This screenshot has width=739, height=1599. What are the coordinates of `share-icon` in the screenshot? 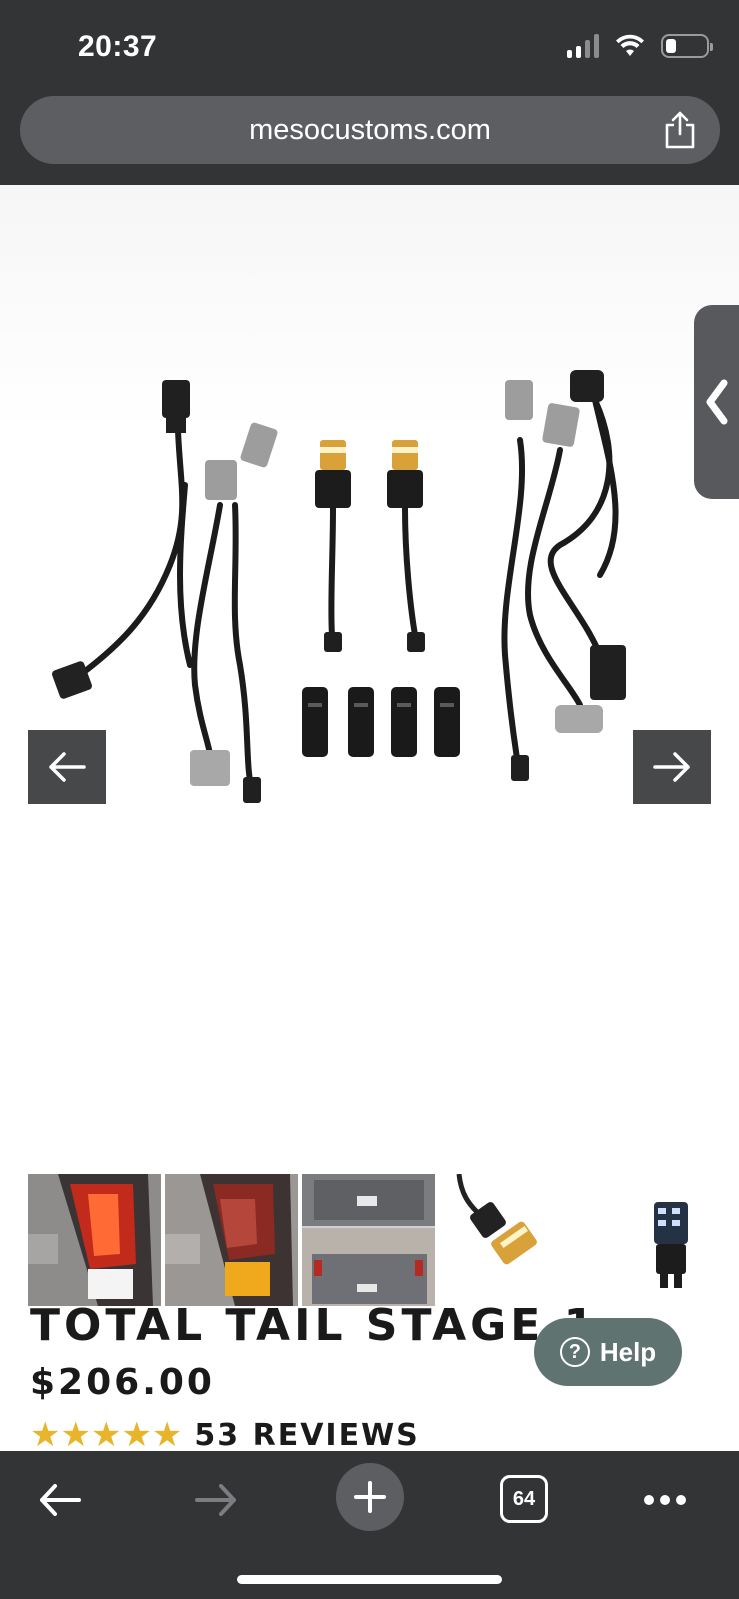 It's located at (680, 130).